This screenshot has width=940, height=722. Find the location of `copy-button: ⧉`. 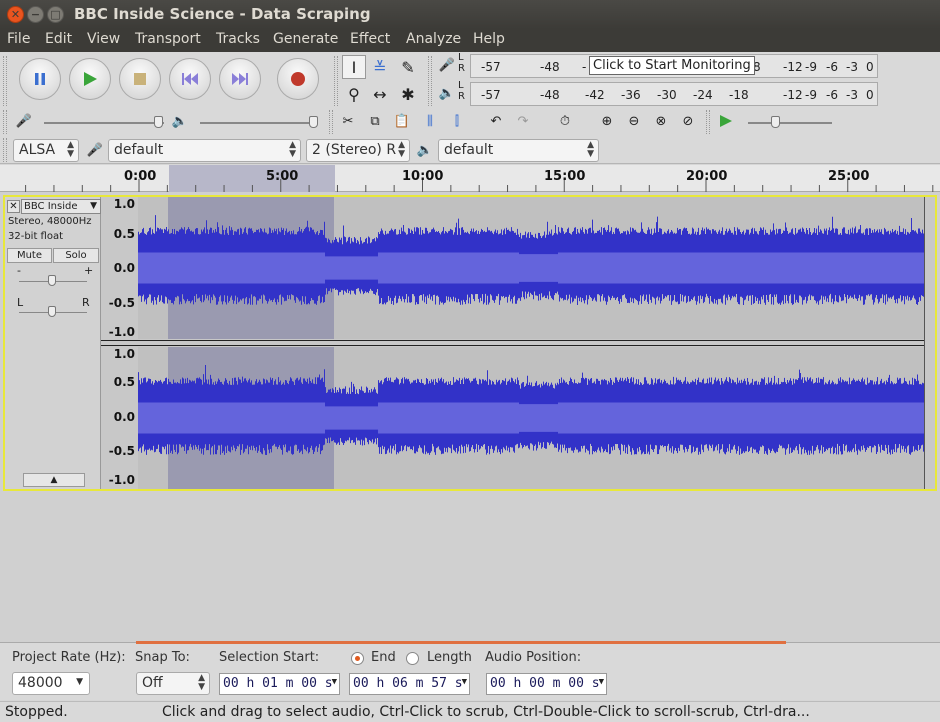

copy-button: ⧉ is located at coordinates (375, 121).